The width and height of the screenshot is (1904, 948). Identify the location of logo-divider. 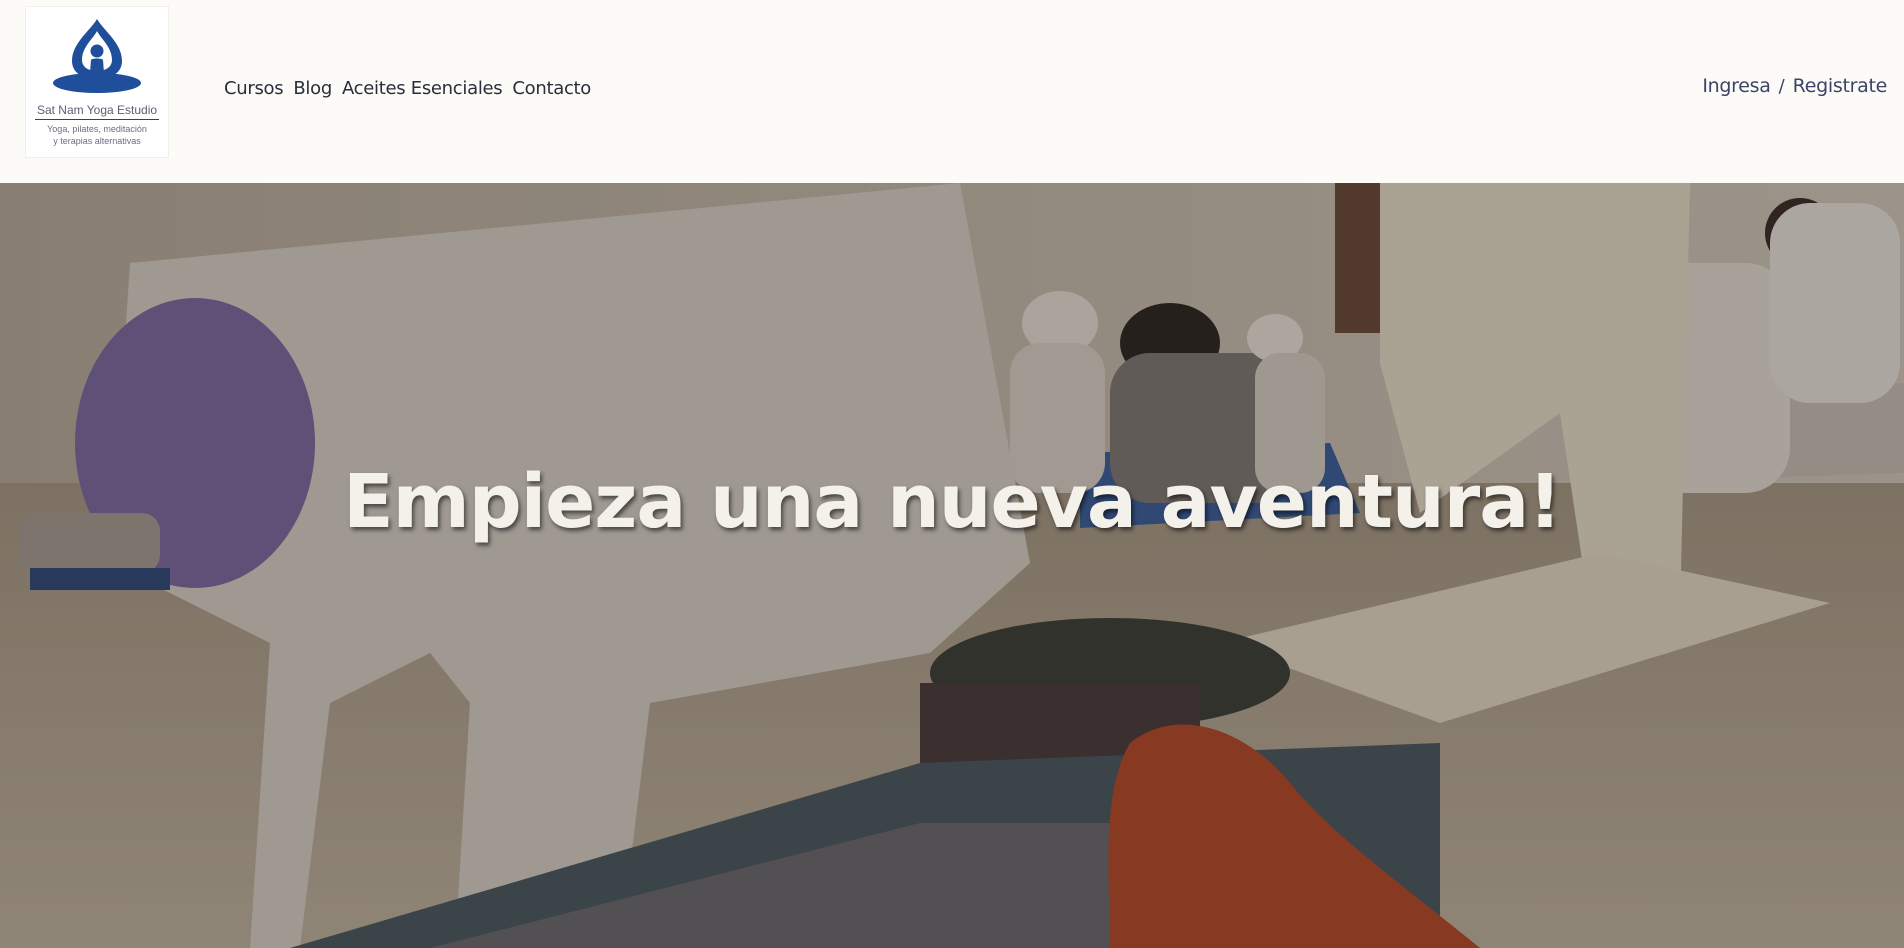
(97, 119).